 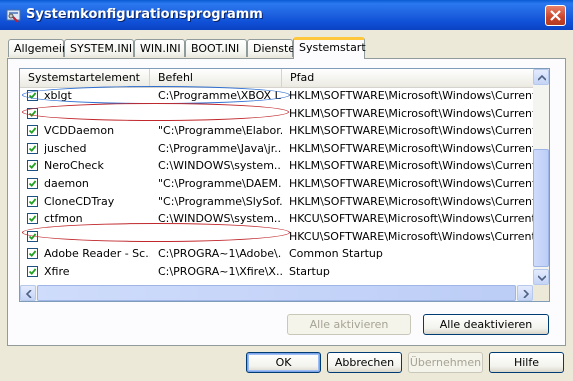 What do you see at coordinates (216, 78) in the screenshot?
I see `column-header-command: Befehl` at bounding box center [216, 78].